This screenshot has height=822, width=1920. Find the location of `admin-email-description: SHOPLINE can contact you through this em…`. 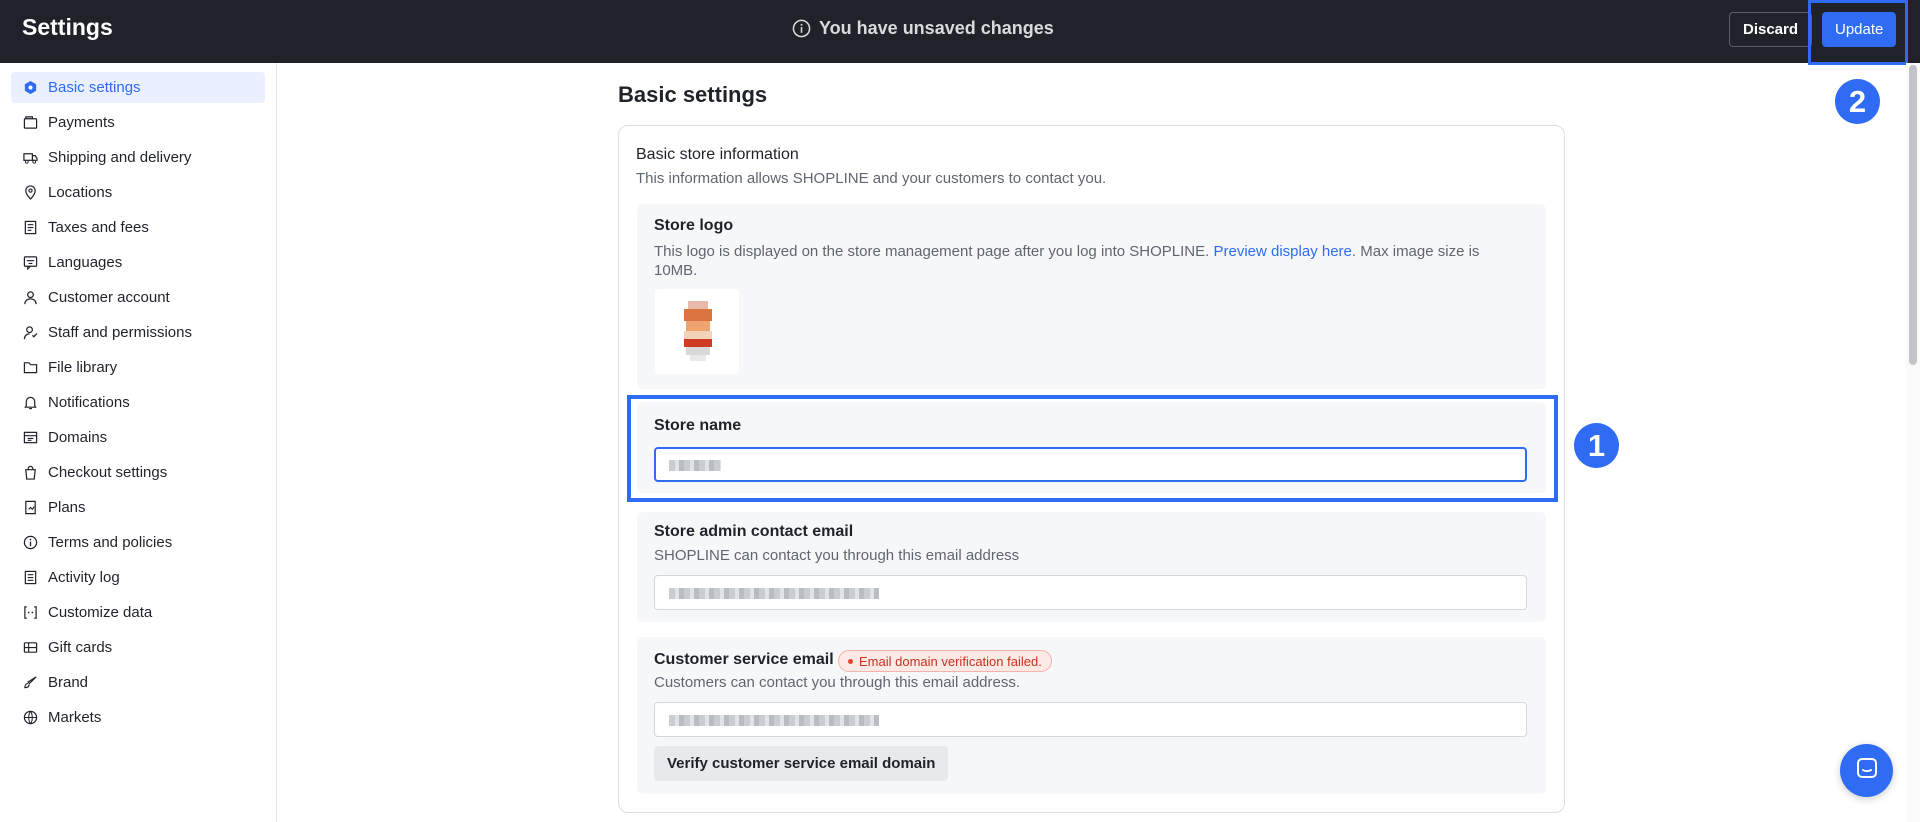

admin-email-description: SHOPLINE can contact you through this em… is located at coordinates (837, 555).